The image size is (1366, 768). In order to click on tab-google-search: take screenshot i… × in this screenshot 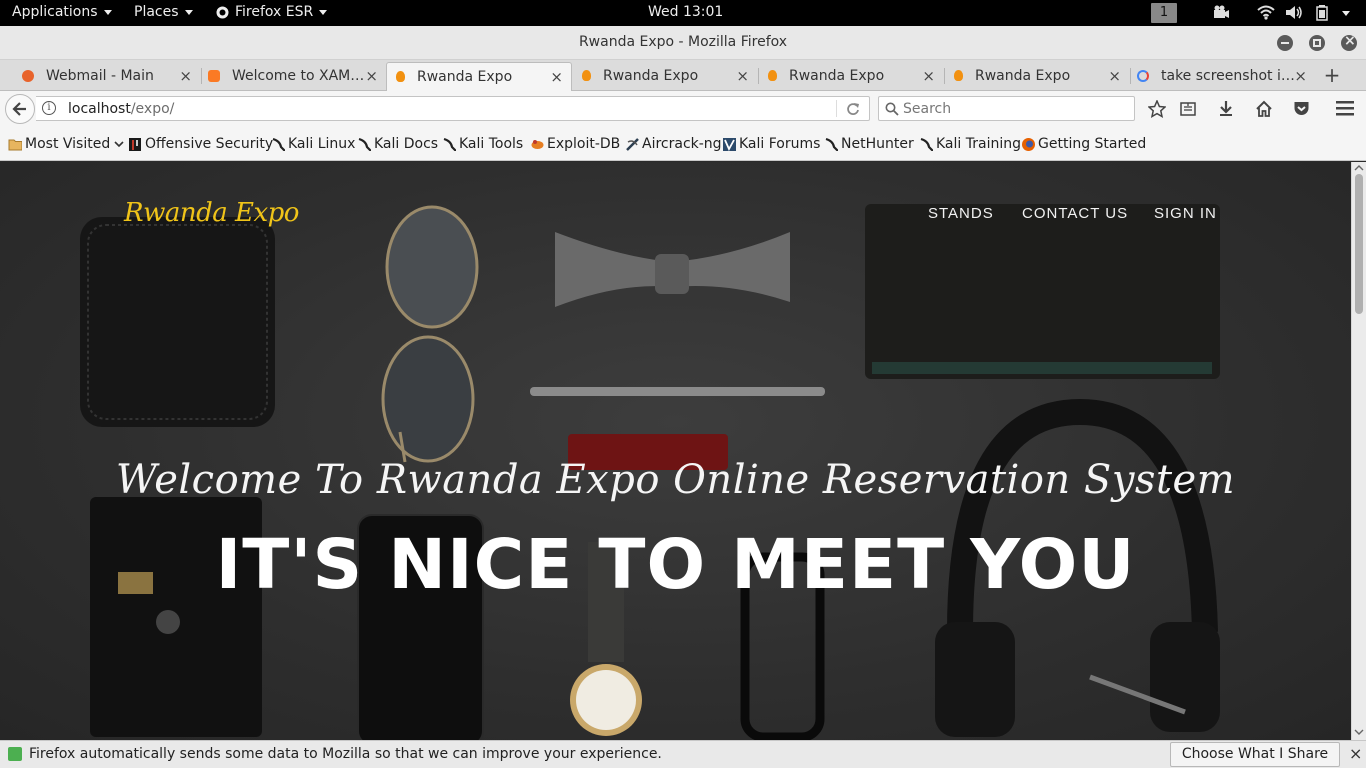, I will do `click(1223, 76)`.